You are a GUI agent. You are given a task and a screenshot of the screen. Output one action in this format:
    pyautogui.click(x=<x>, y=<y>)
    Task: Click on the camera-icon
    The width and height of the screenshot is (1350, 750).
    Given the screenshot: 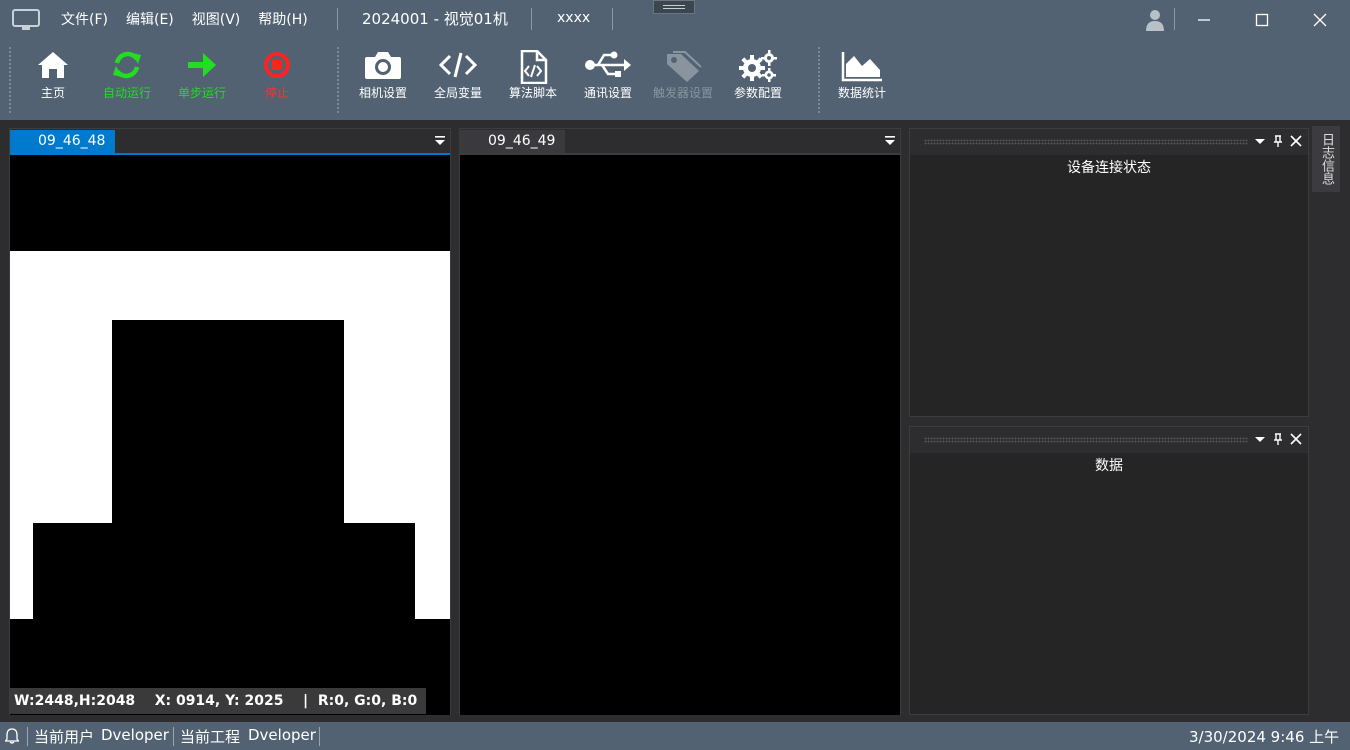 What is the action you would take?
    pyautogui.click(x=383, y=65)
    